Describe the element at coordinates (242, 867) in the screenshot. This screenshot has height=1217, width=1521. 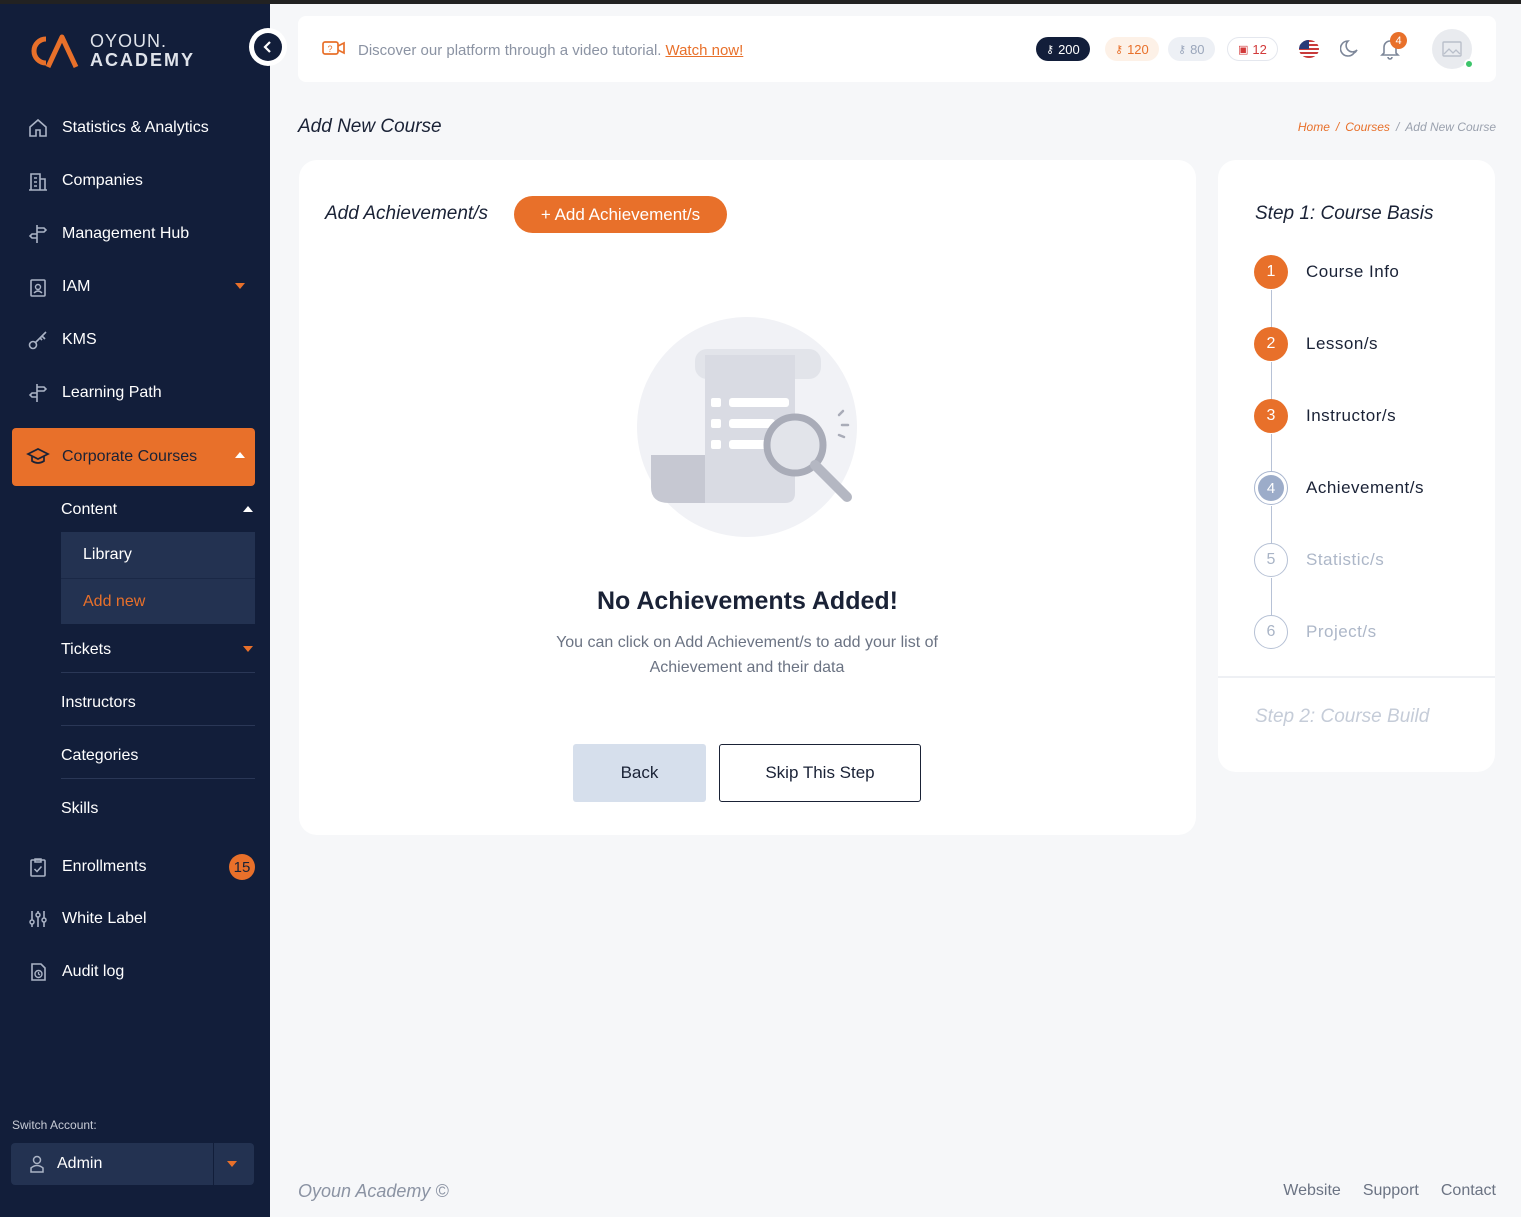
I see `enrollments-count-badge: 15` at that location.